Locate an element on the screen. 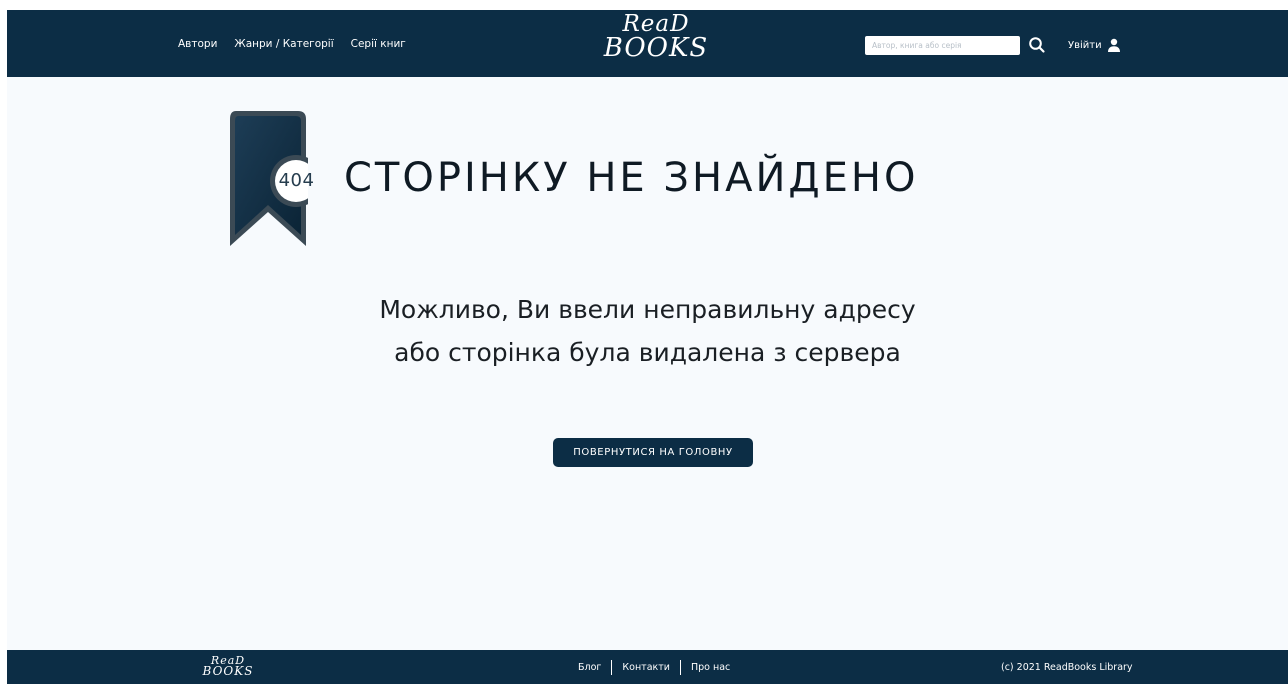 The height and width of the screenshot is (684, 1288). nav-link-series: Серії книг is located at coordinates (378, 44).